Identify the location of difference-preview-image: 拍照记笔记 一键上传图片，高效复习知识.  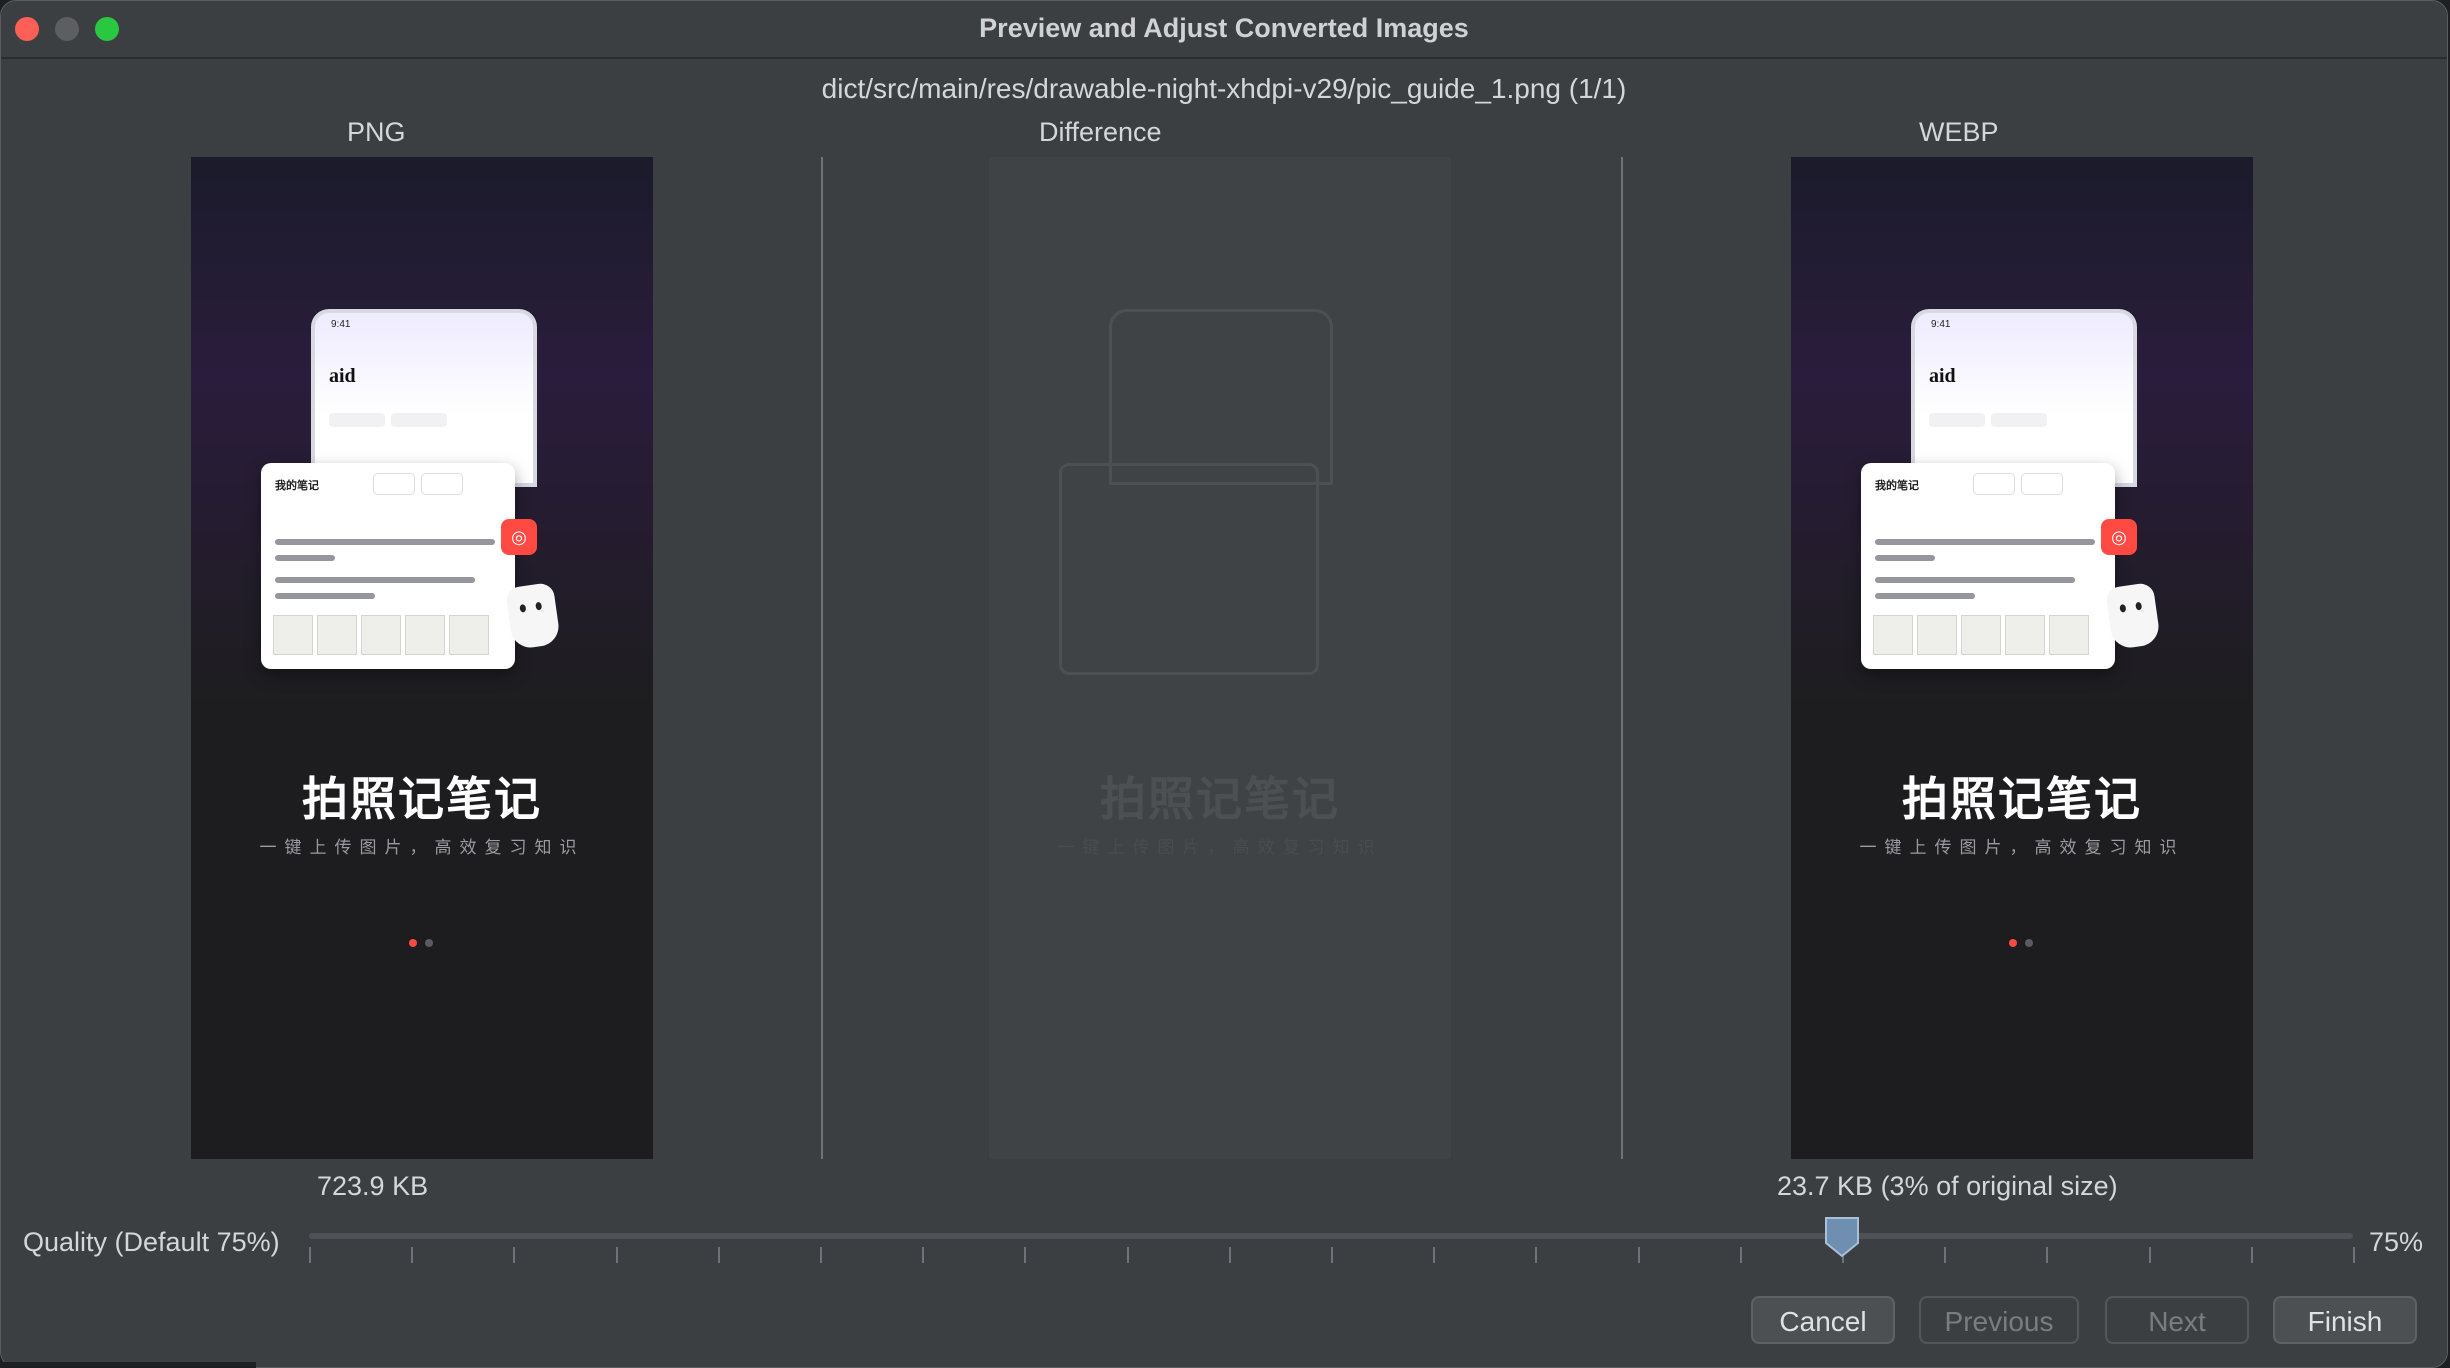
(1220, 658).